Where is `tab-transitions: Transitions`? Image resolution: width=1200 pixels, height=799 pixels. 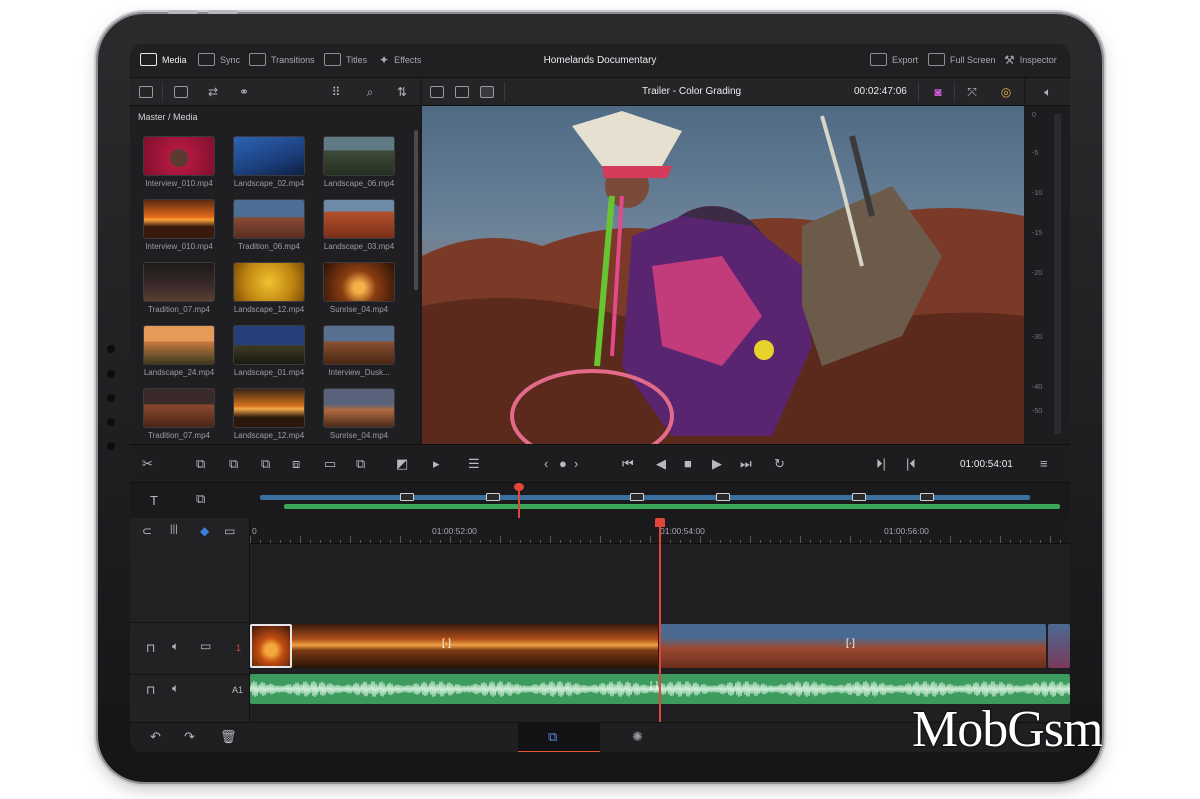 tab-transitions: Transitions is located at coordinates (282, 59).